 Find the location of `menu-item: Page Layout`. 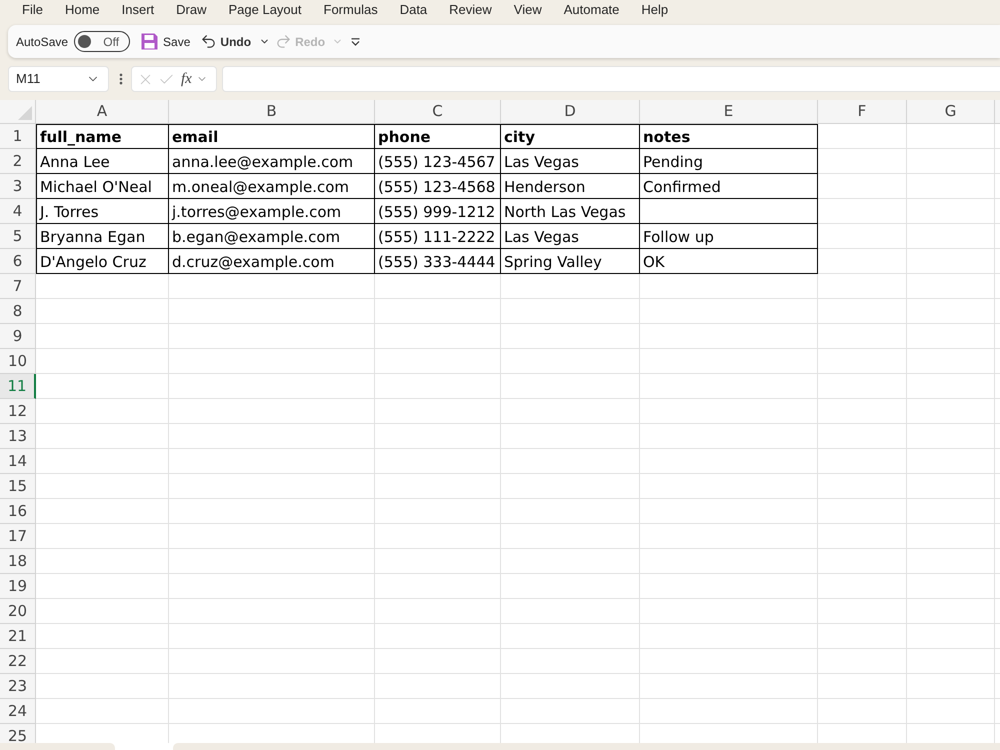

menu-item: Page Layout is located at coordinates (265, 10).